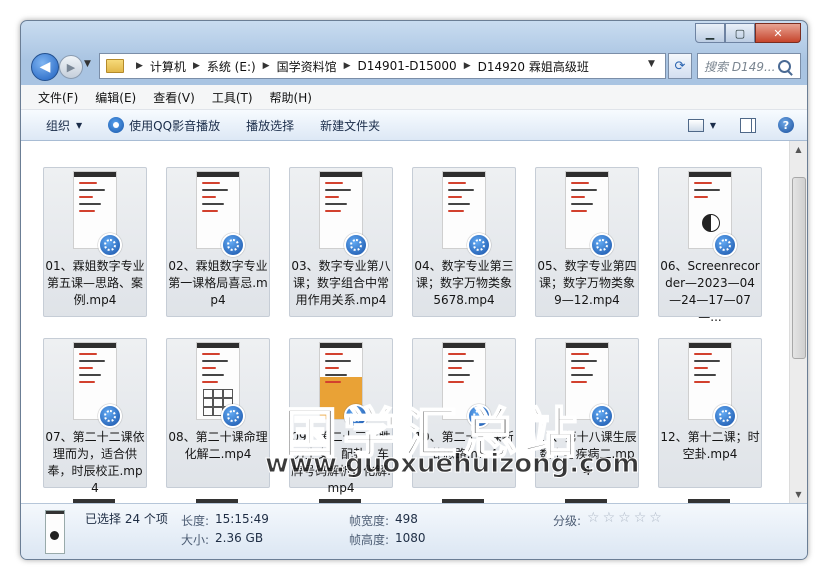 The width and height of the screenshot is (827, 580). What do you see at coordinates (410, 538) in the screenshot?
I see `frame-height-value: 1080` at bounding box center [410, 538].